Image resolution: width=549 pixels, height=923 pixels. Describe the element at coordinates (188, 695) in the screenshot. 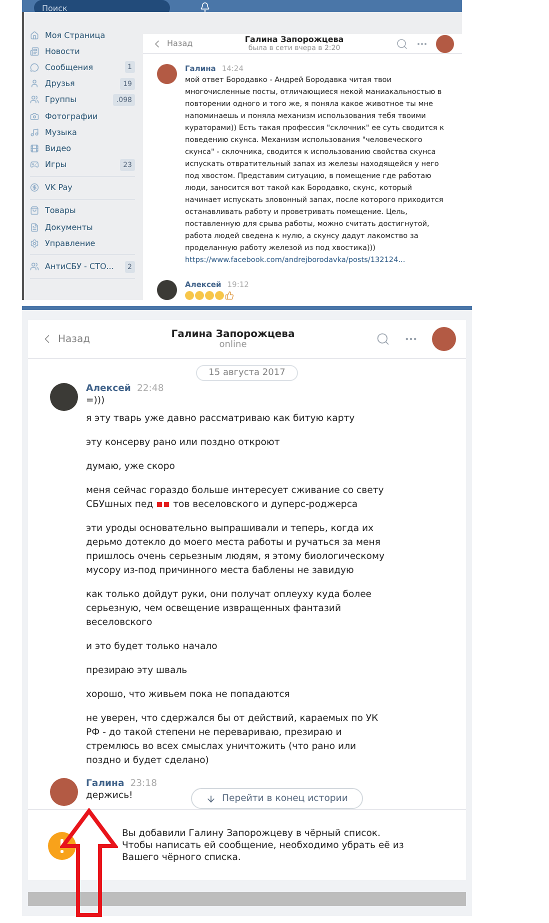

I see `message-text: хорошо, что живьем пока не попадаются` at that location.